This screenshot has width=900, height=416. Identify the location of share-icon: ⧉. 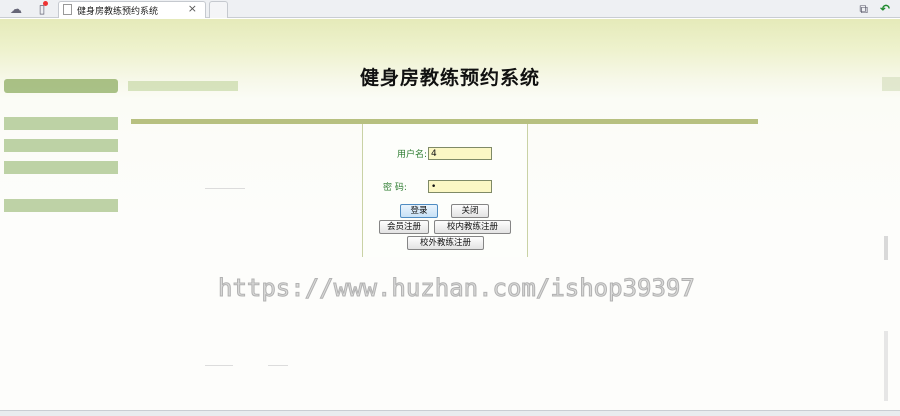
(863, 9).